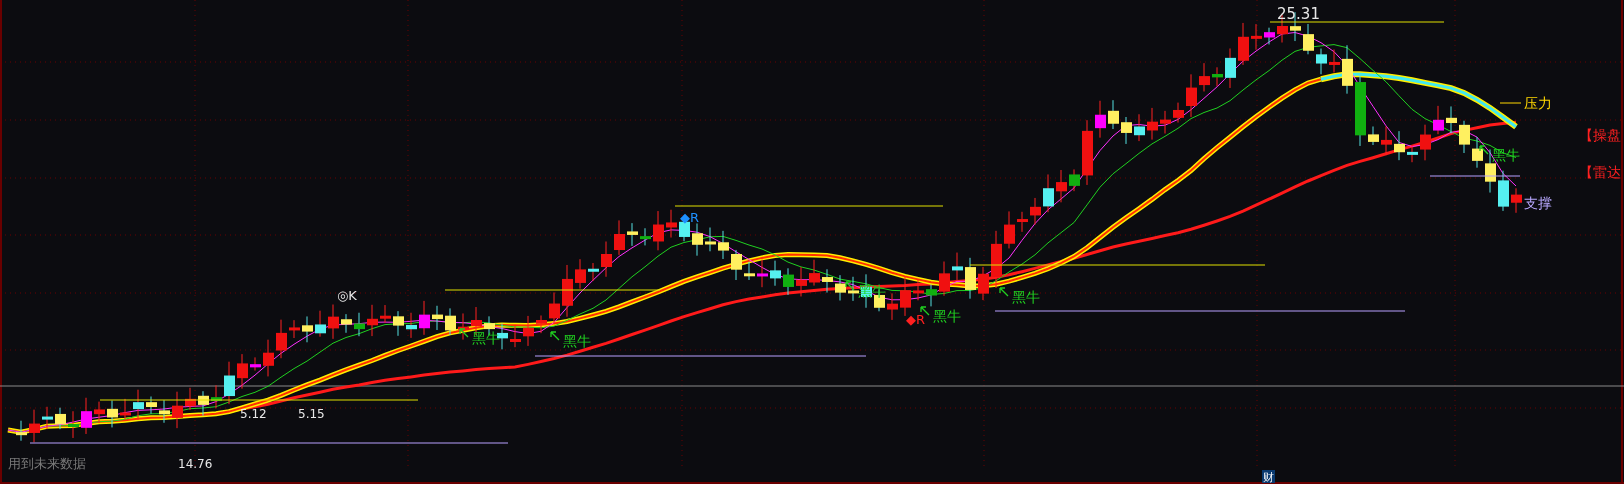 The width and height of the screenshot is (1624, 484). Describe the element at coordinates (311, 414) in the screenshot. I see `price-label: 5.15` at that location.